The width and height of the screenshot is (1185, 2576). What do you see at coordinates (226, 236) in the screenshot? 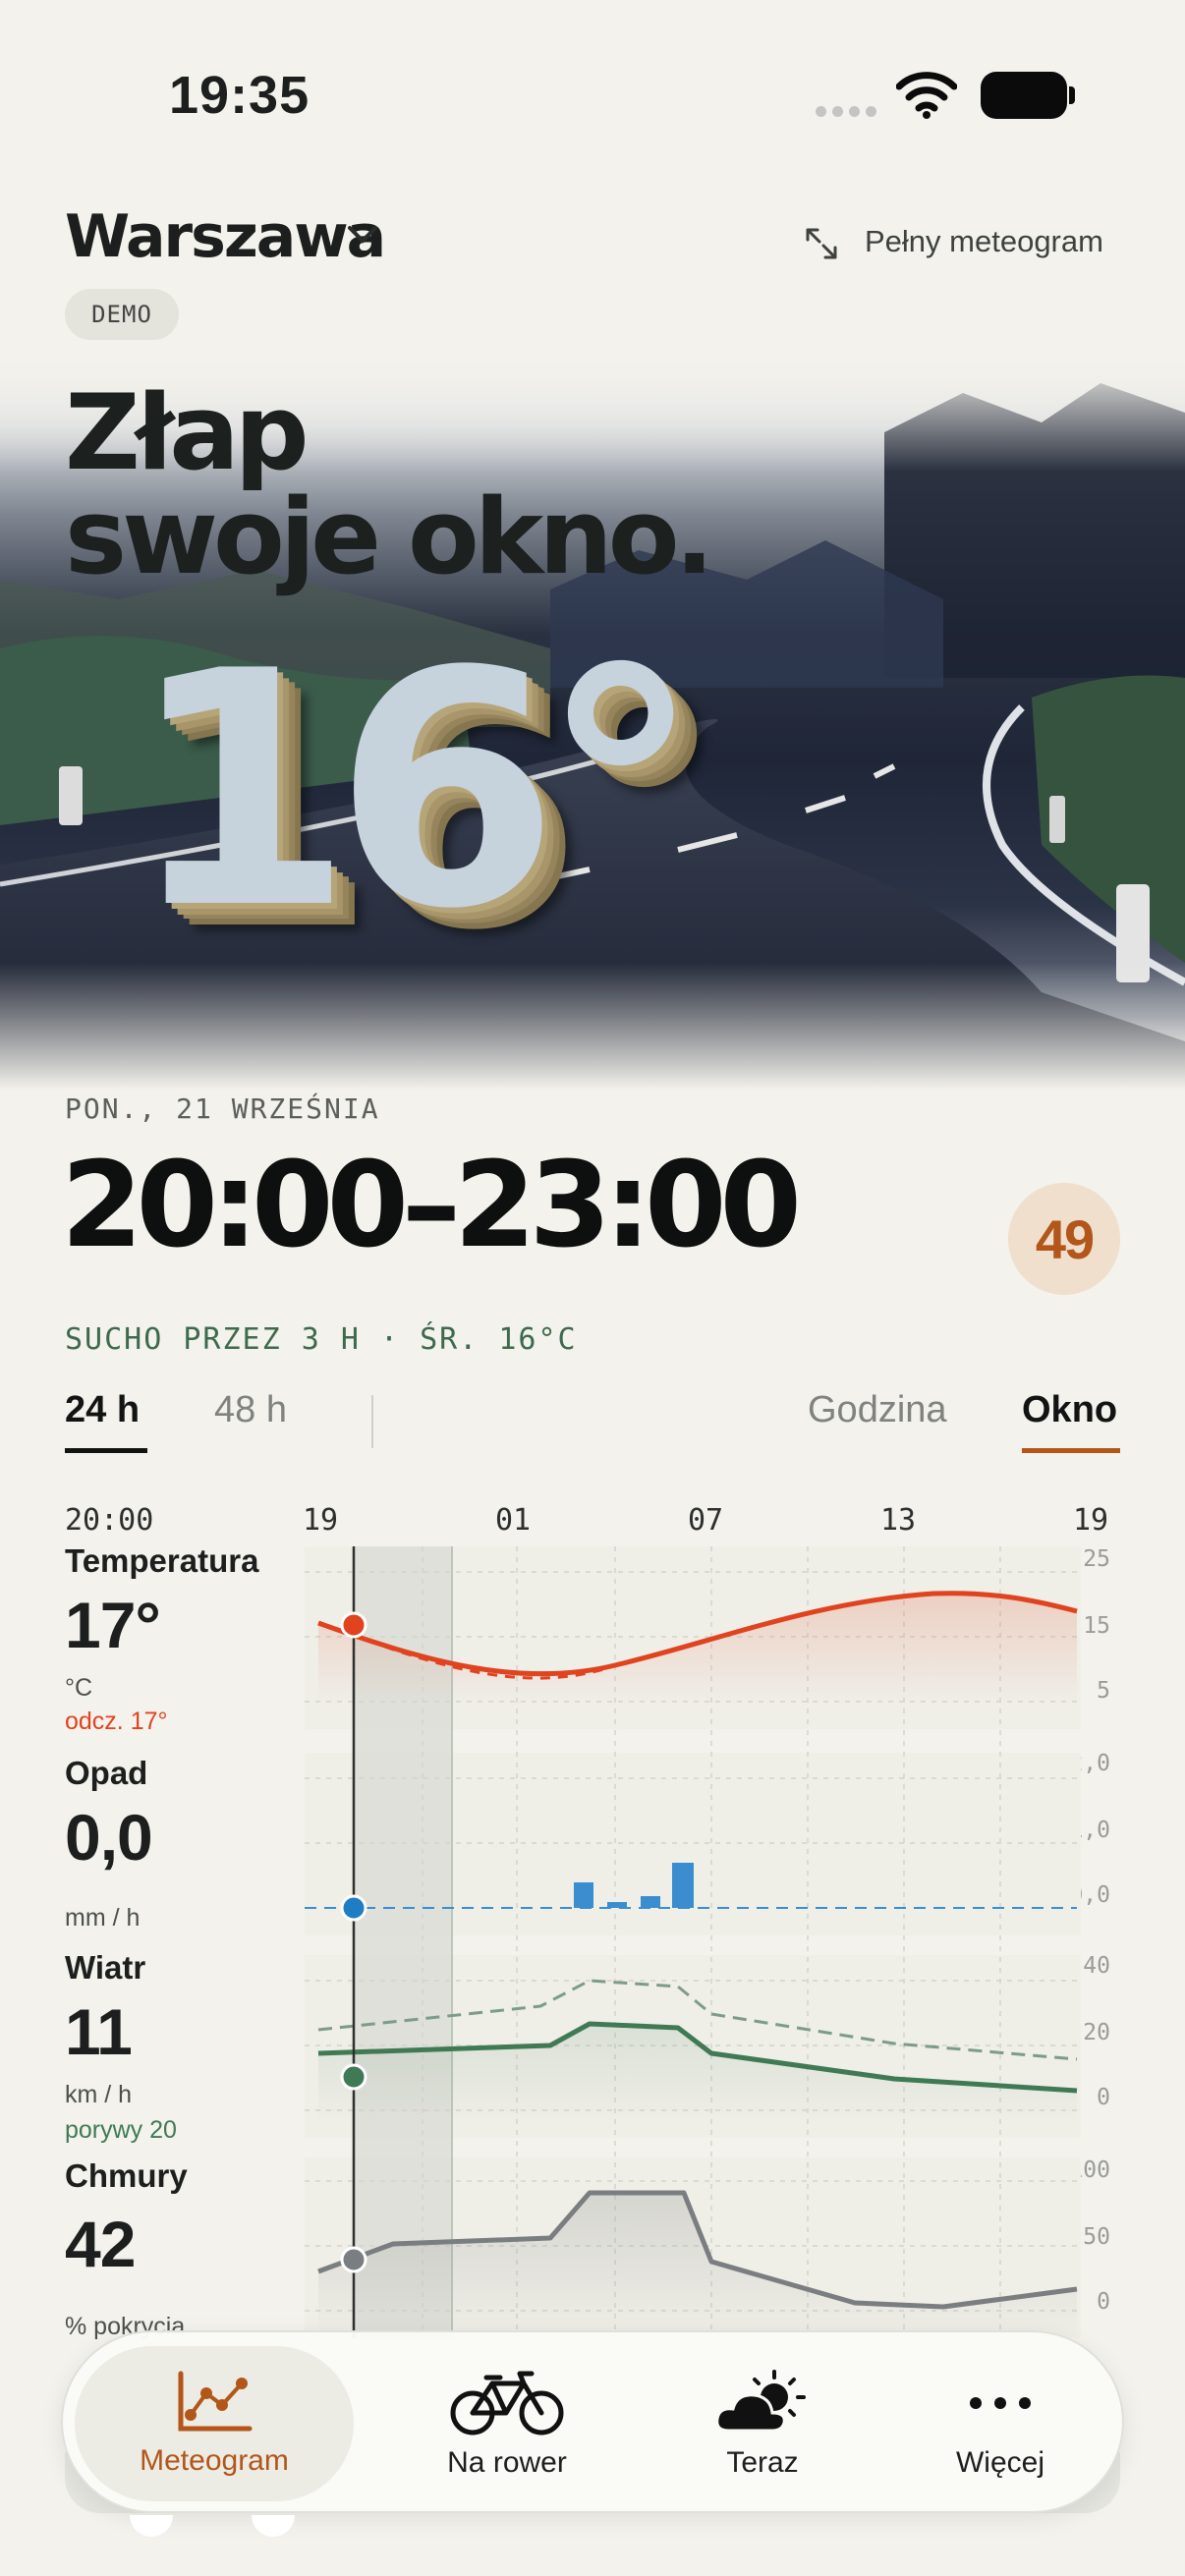
I see `city-selector: Warszawa` at bounding box center [226, 236].